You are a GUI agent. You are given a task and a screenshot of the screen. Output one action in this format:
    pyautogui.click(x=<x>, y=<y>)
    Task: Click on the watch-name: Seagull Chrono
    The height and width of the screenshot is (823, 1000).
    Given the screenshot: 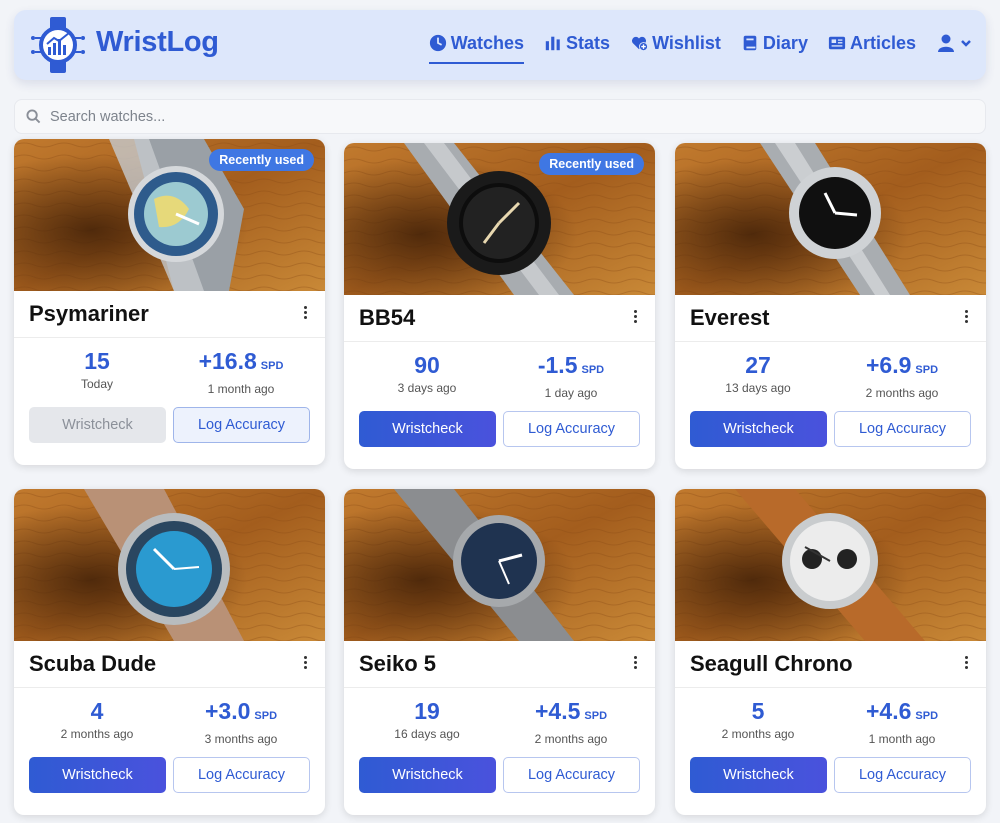 What is the action you would take?
    pyautogui.click(x=771, y=664)
    